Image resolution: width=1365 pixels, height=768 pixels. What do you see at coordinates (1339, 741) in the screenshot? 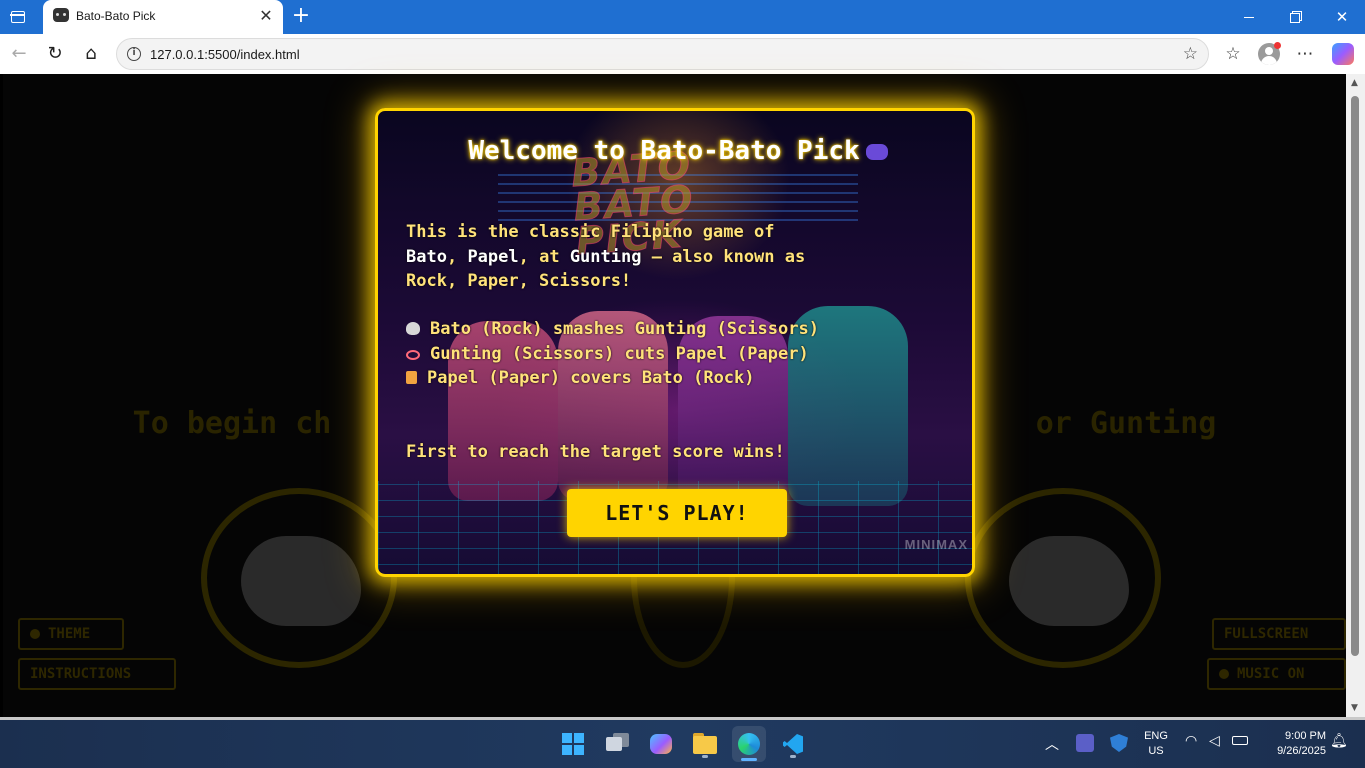
I see `notification-bell-icon: 🔔︎` at bounding box center [1339, 741].